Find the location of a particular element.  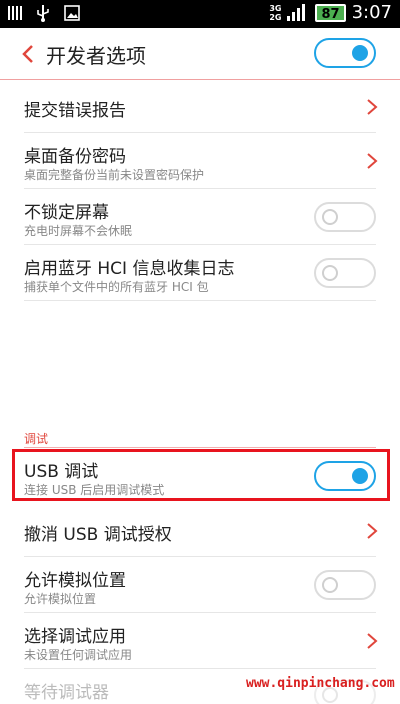

page-title: 开发者选项 is located at coordinates (96, 56).